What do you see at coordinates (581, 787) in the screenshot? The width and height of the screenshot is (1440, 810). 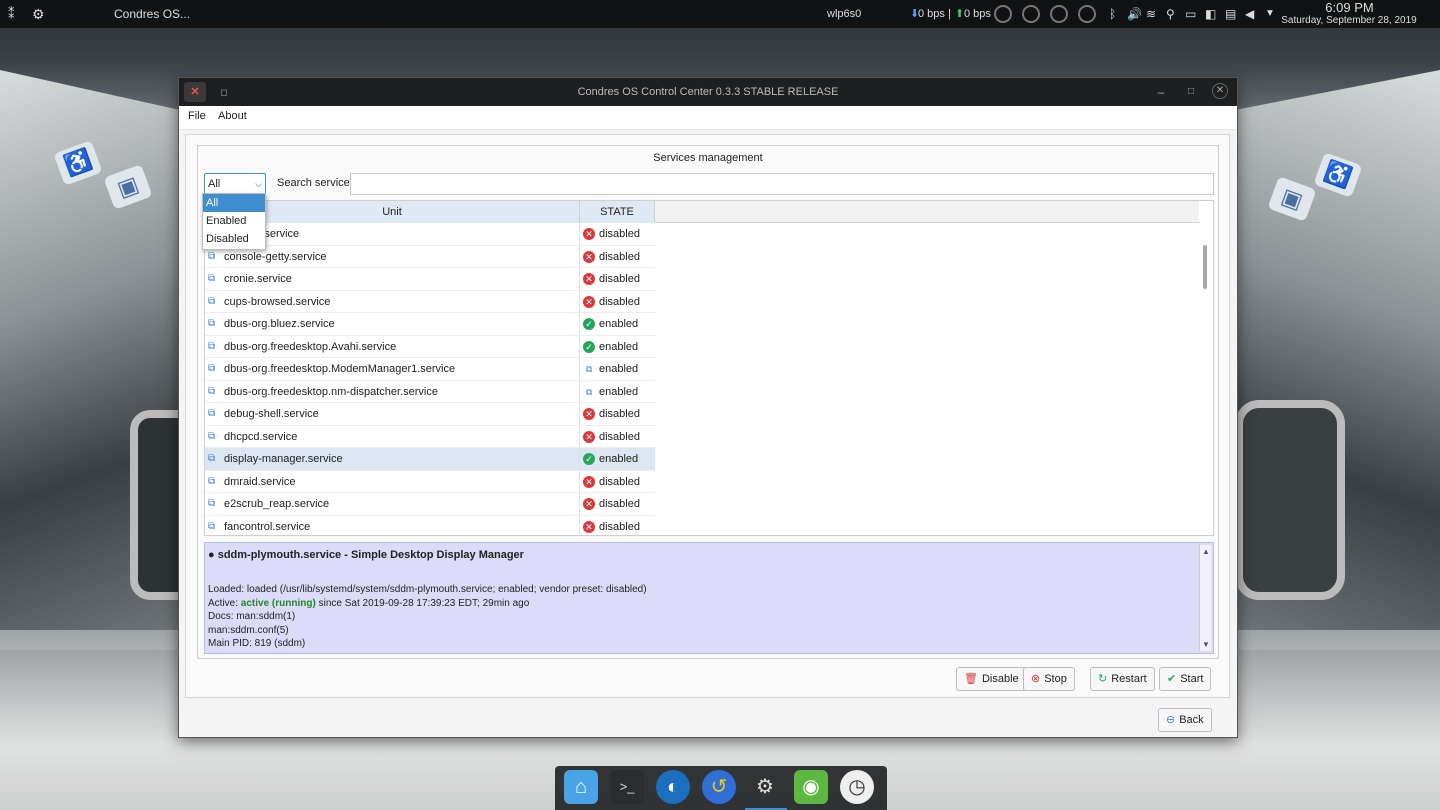 I see `home-folder-icon: ⌂` at bounding box center [581, 787].